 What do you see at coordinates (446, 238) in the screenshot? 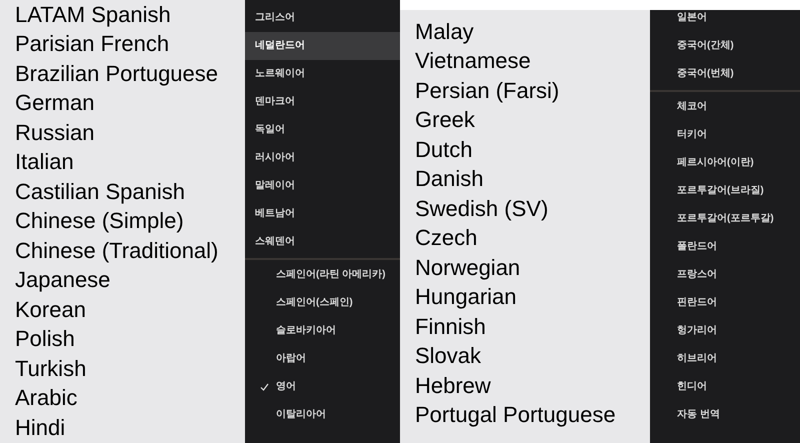
I see `language-name: Czech` at bounding box center [446, 238].